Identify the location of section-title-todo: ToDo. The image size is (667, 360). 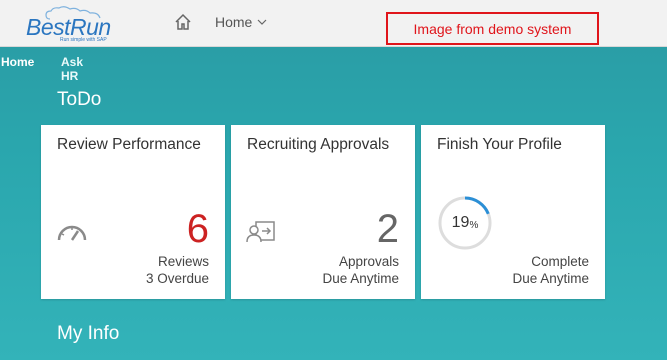
(79, 99).